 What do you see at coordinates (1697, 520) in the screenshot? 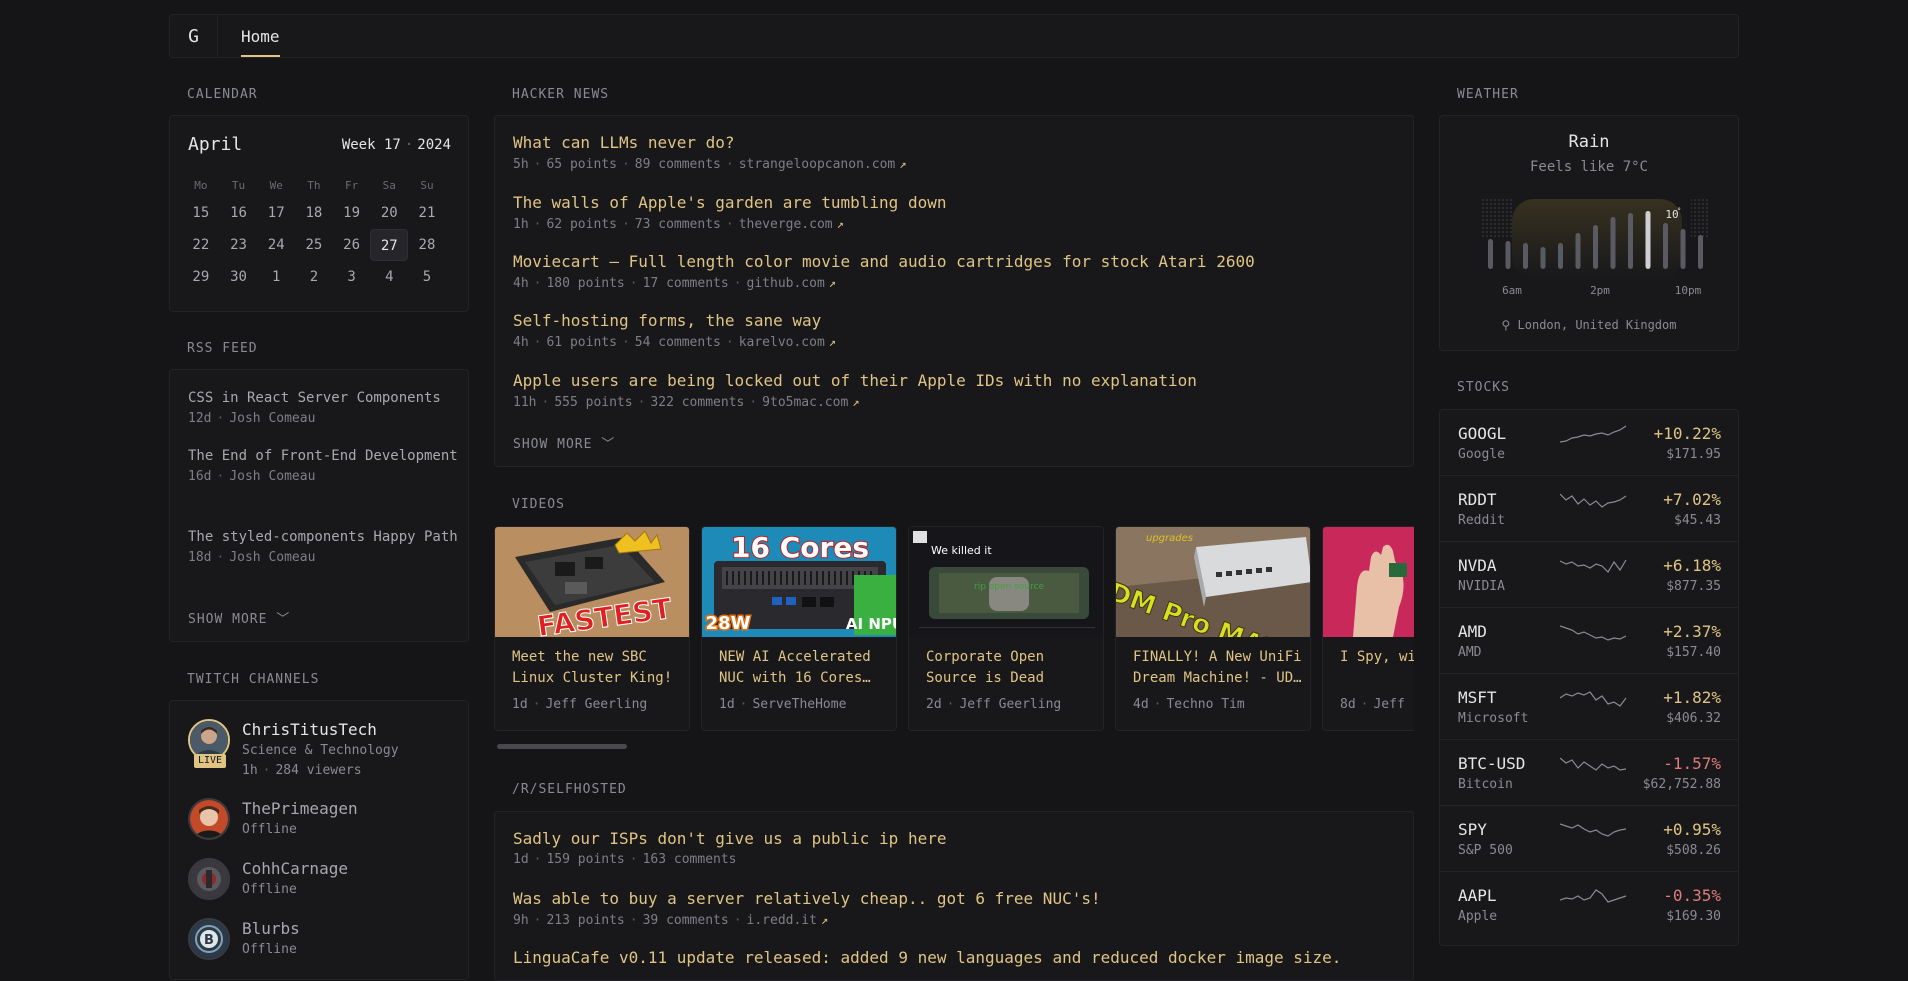
I see `stock-price: $45.43` at bounding box center [1697, 520].